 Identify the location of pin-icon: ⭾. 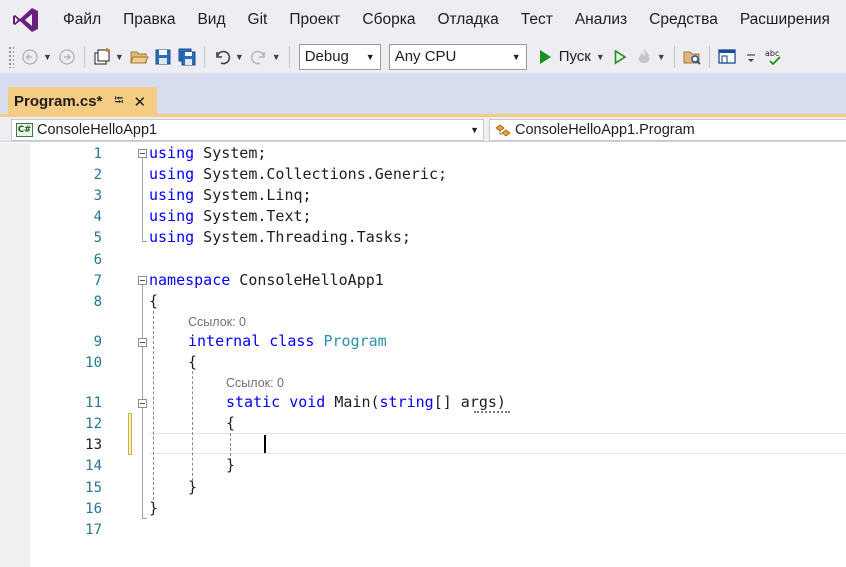
(118, 101).